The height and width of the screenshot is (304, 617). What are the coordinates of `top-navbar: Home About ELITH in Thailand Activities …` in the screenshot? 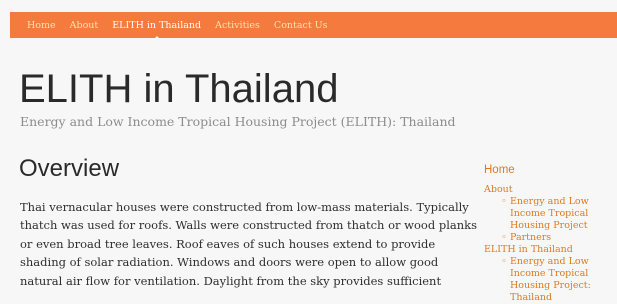 It's located at (313, 26).